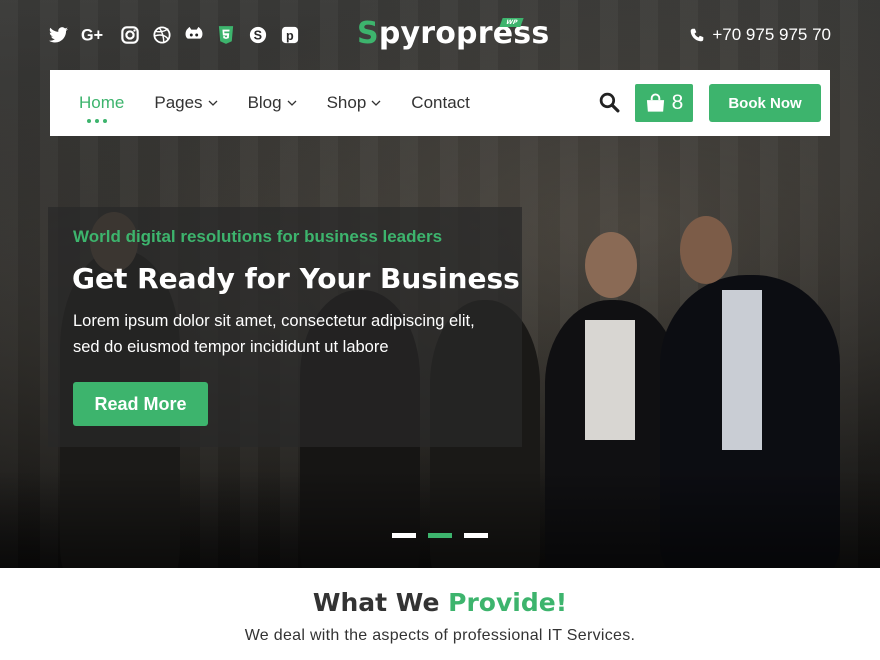 The width and height of the screenshot is (880, 660). I want to click on svg-text: S, so click(258, 36).